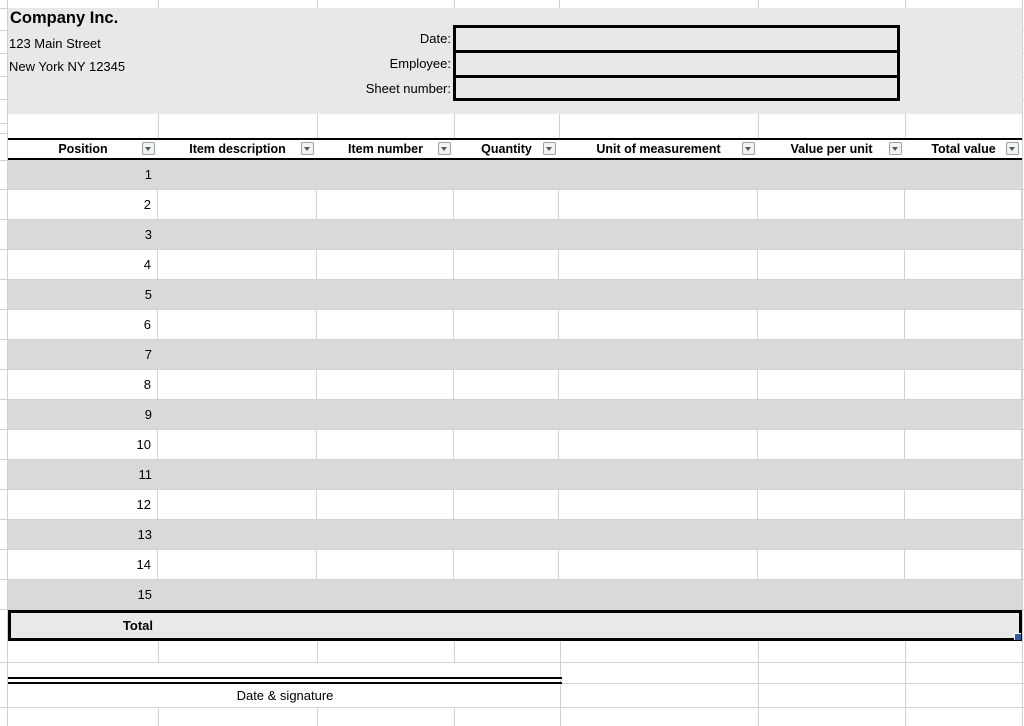  I want to click on position-cell: 2, so click(83, 204).